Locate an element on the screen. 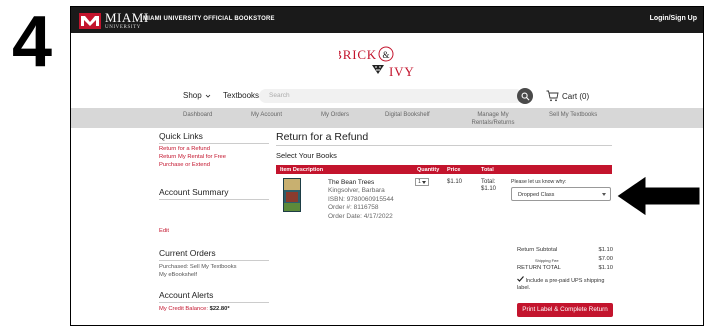  quantity-value: 1 is located at coordinates (419, 182).